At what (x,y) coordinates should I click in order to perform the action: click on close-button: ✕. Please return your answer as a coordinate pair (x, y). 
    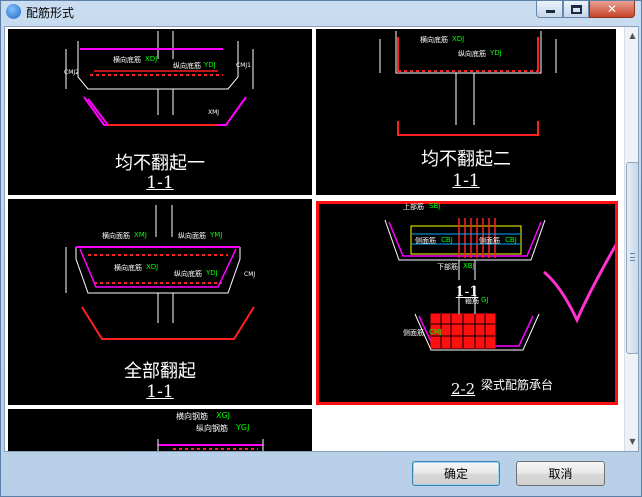
    Looking at the image, I should click on (612, 9).